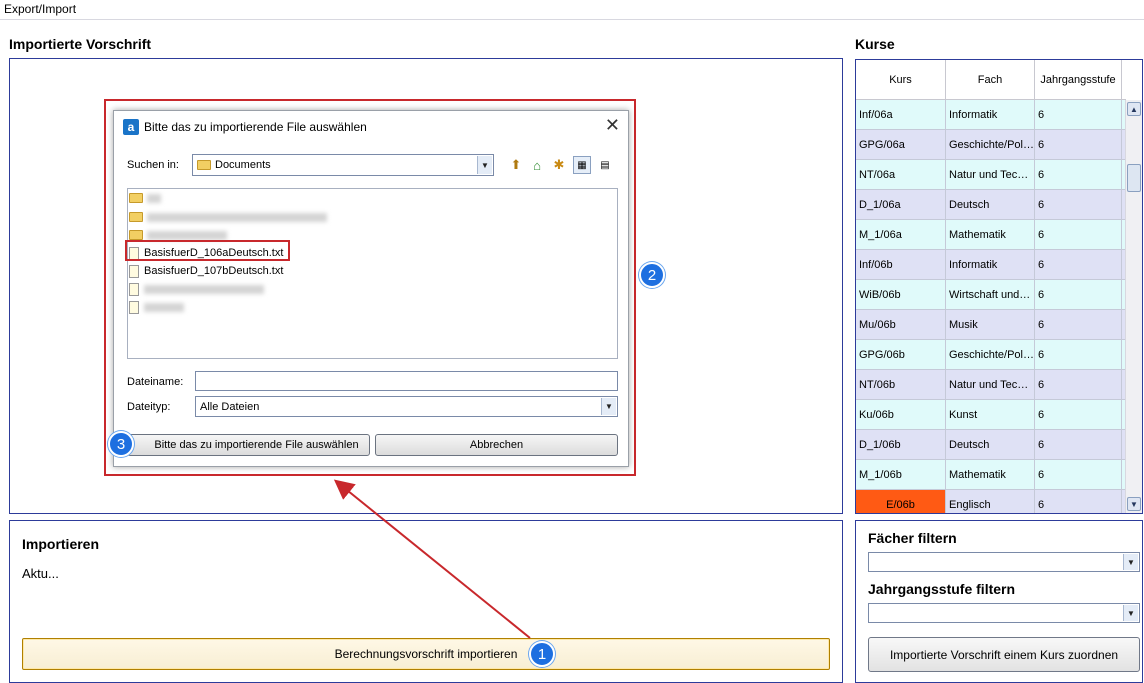 The height and width of the screenshot is (683, 1144). Describe the element at coordinates (230, 406) in the screenshot. I see `filetype-value: Alle Dateien` at that location.